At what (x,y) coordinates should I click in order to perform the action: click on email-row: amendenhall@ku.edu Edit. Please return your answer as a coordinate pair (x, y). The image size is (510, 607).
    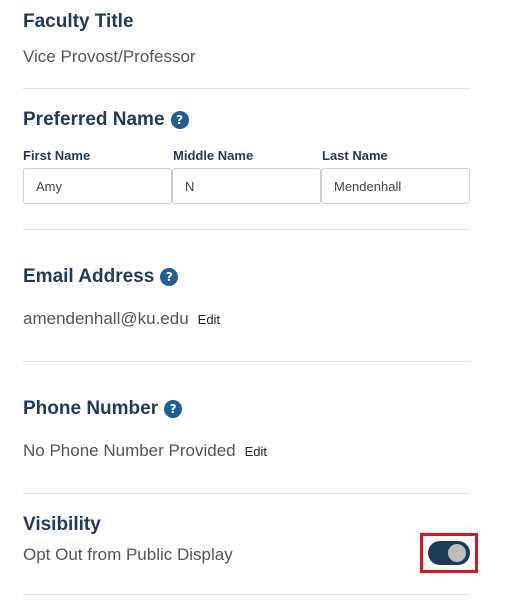
    Looking at the image, I should click on (121, 319).